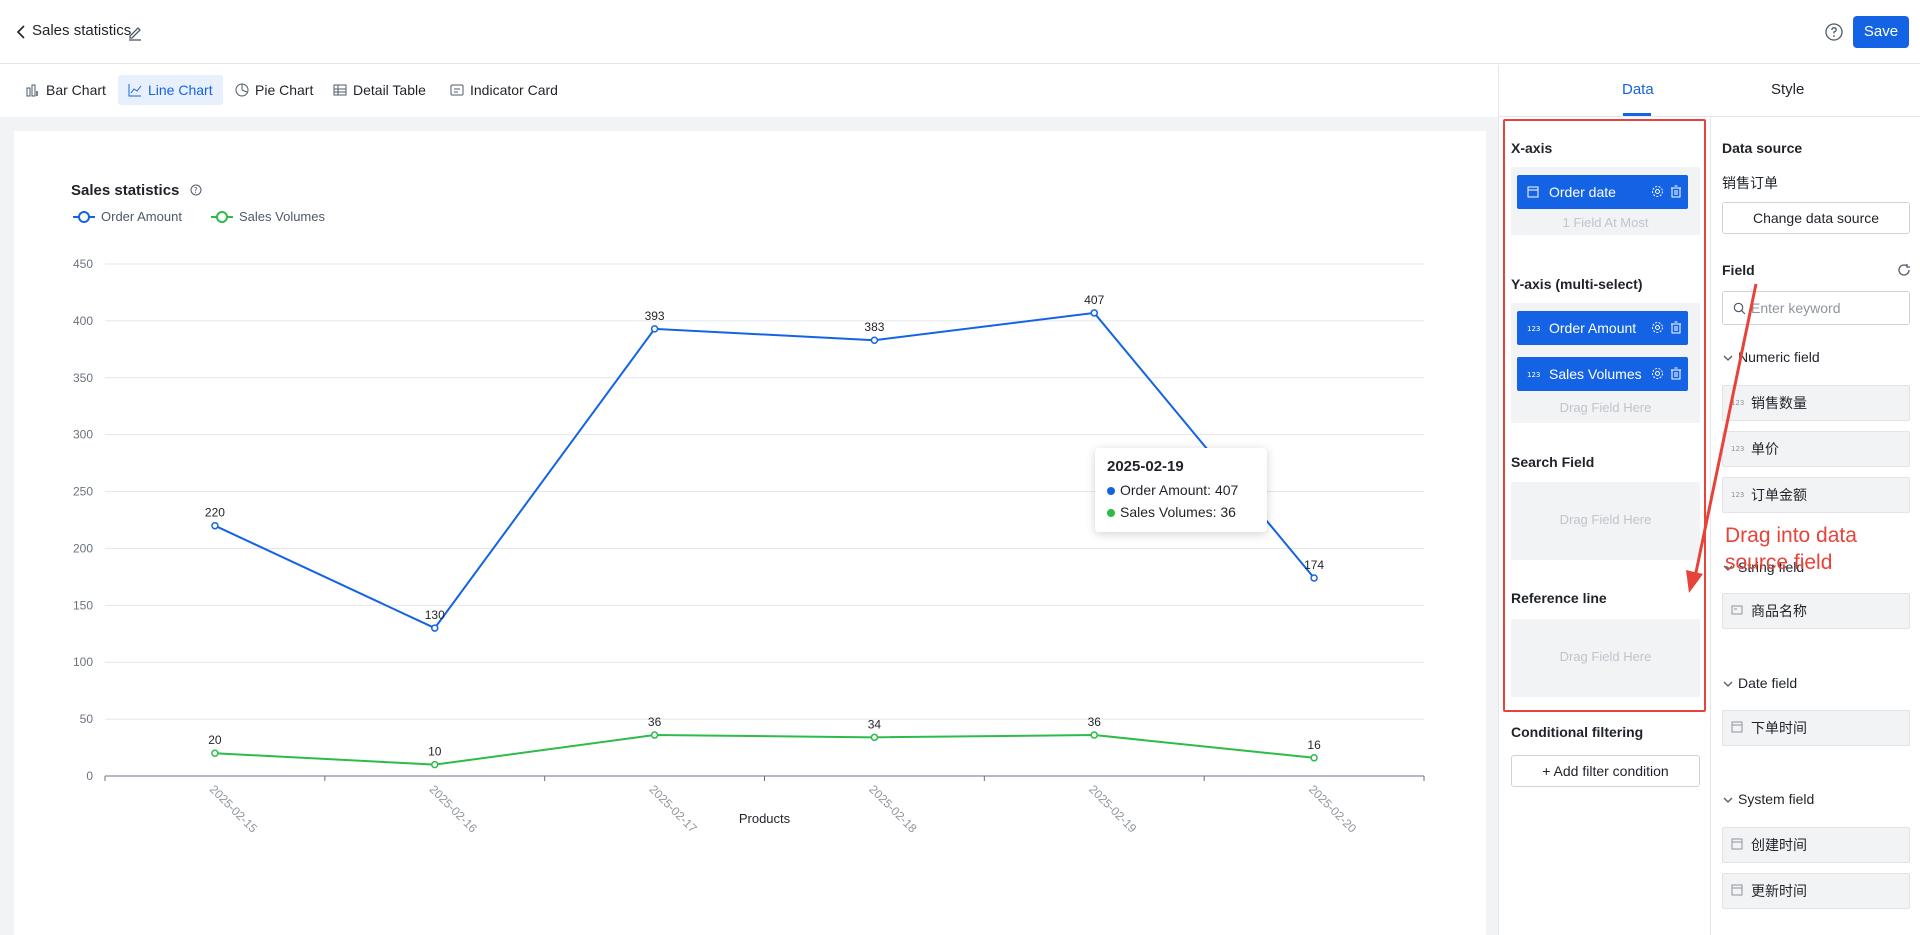  I want to click on y-axis-field-chip: 123 Order Amount, so click(1602, 328).